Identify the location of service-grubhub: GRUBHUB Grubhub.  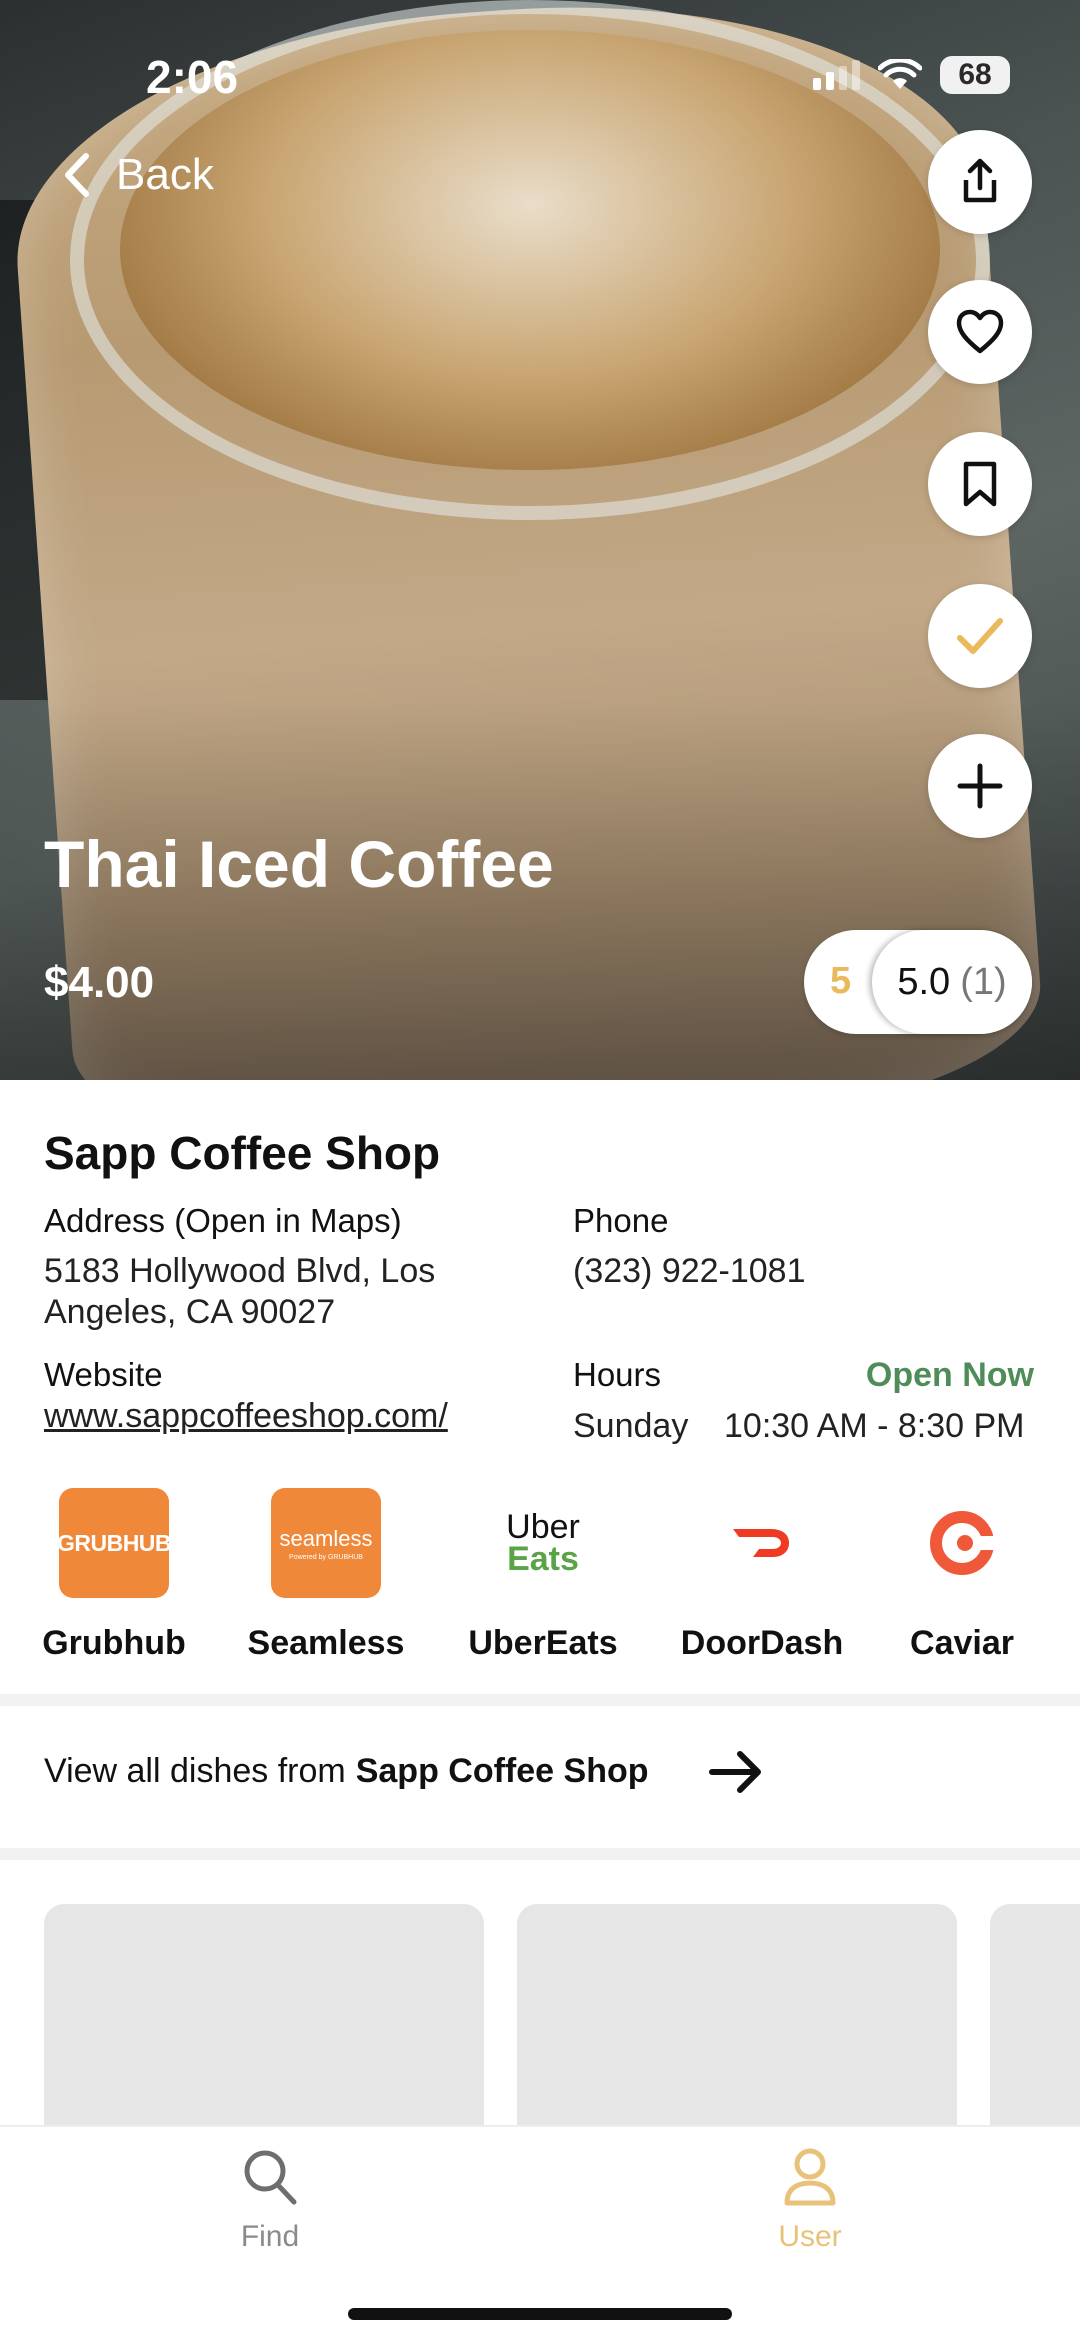
(114, 1575).